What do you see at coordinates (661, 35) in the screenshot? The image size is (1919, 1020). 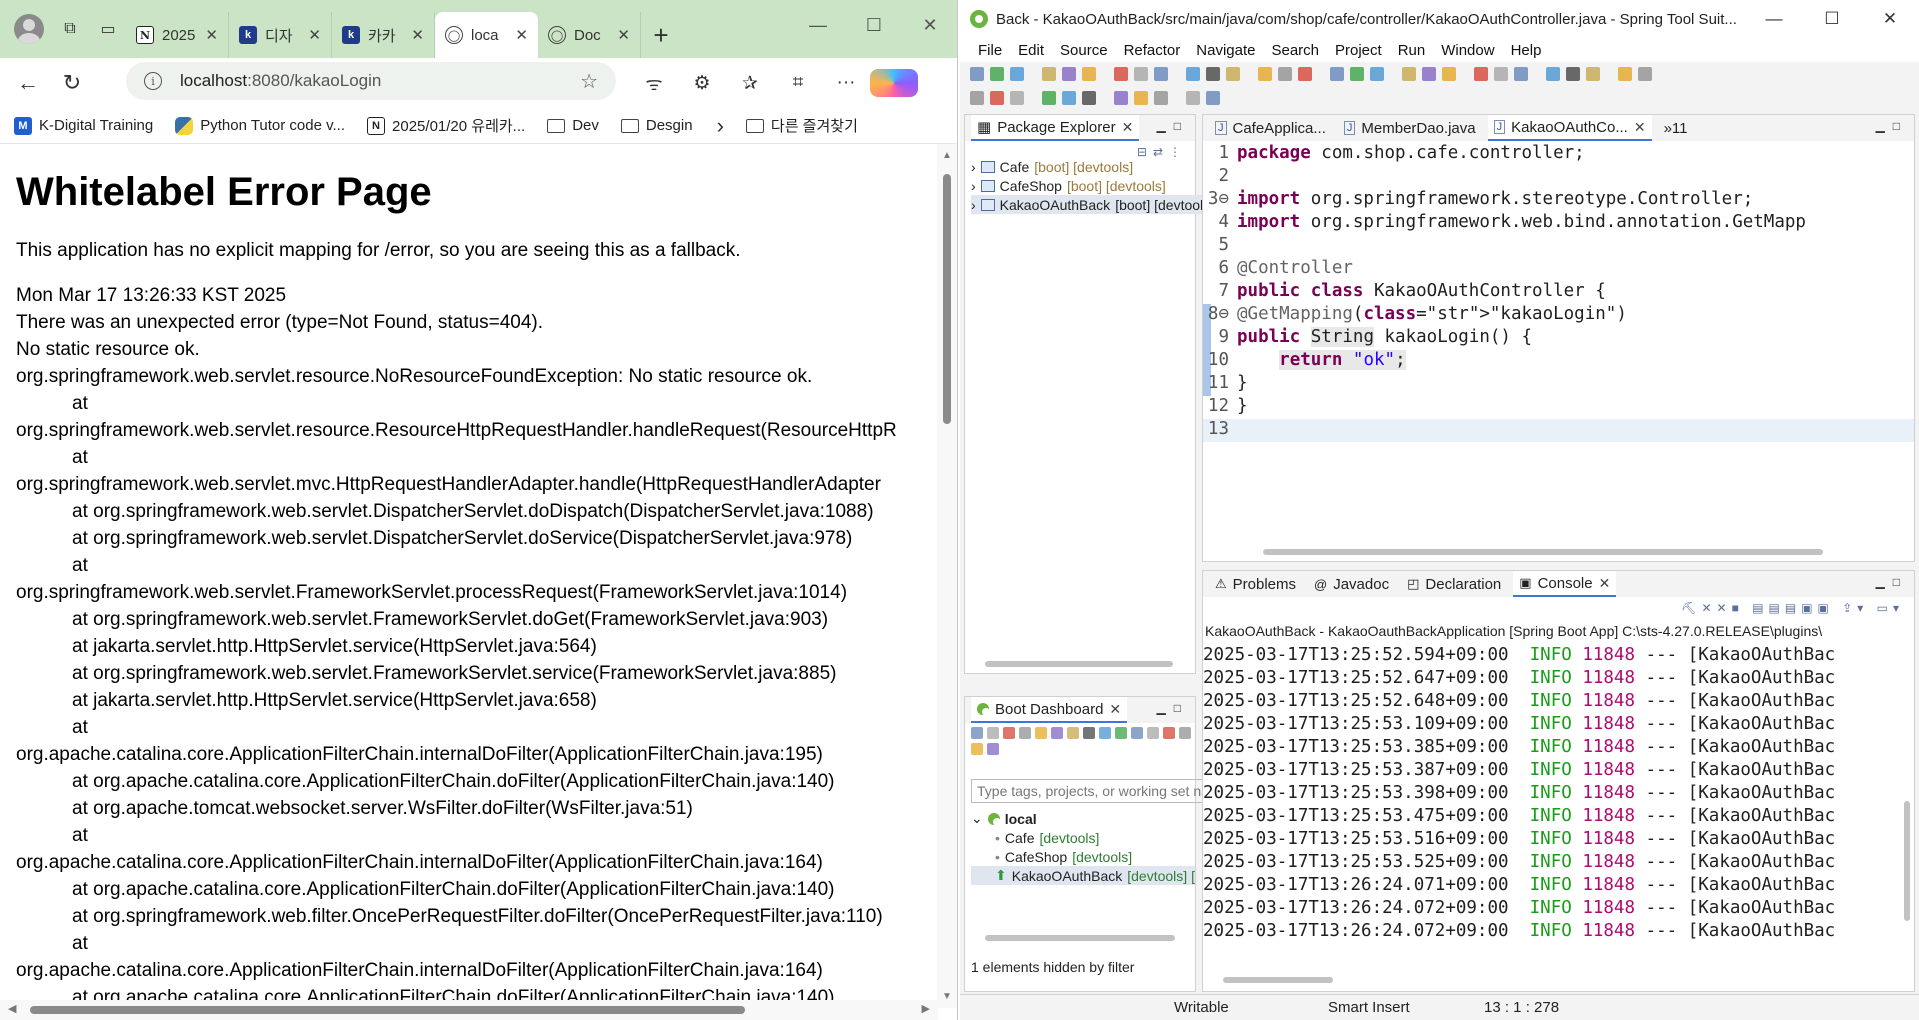 I see `new-tab-button: +` at bounding box center [661, 35].